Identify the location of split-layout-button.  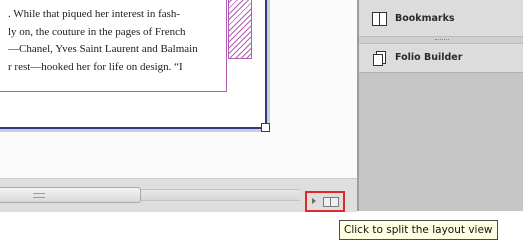
(325, 201).